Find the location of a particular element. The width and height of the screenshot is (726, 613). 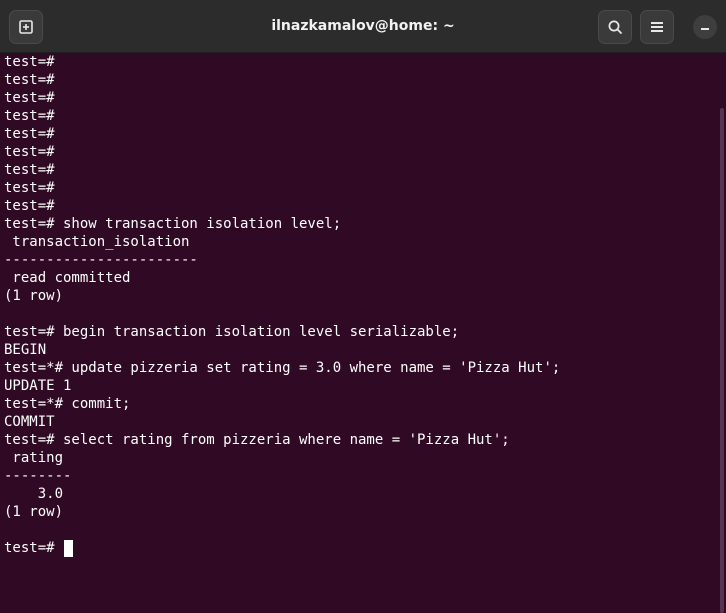

minimize-button is located at coordinates (705, 27).